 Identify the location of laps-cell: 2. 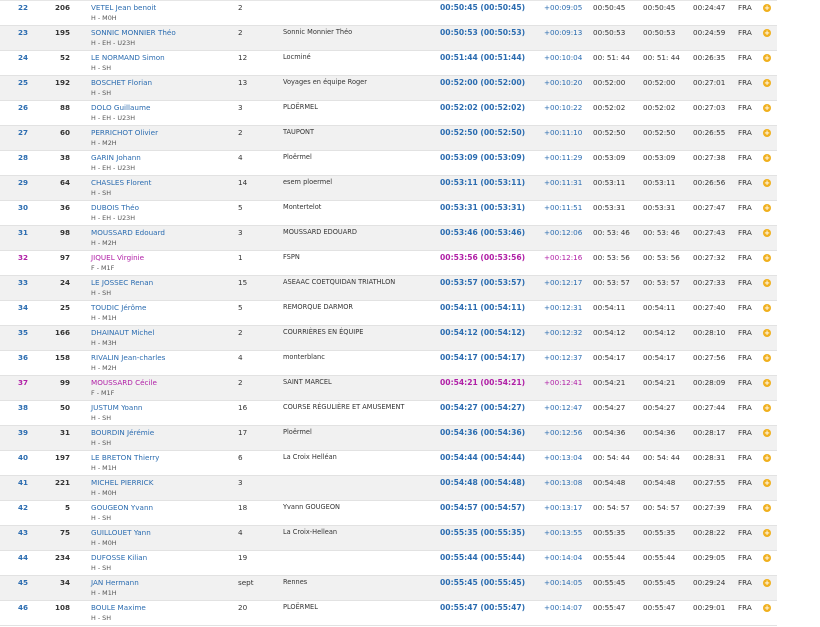
(240, 132).